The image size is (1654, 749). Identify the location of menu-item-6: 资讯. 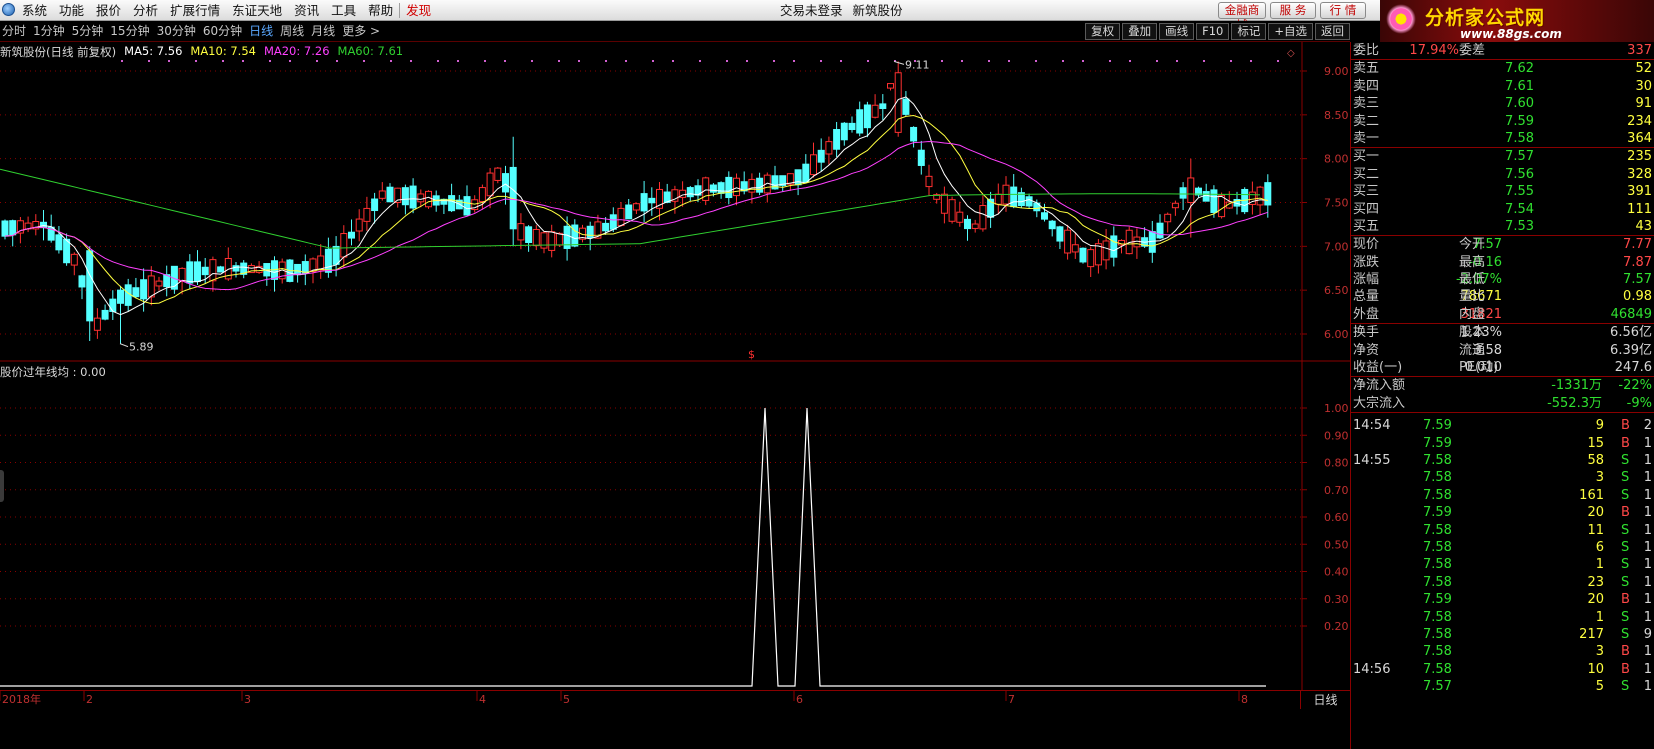
(306, 10).